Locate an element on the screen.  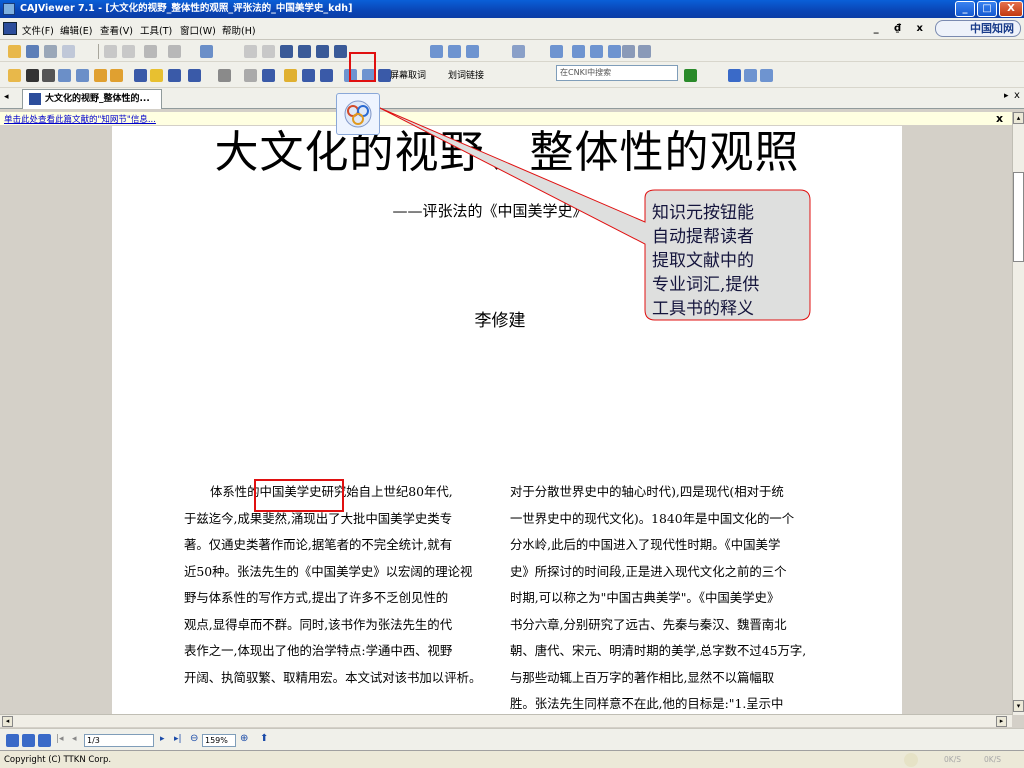
menu-tools: 工具(T) is located at coordinates (156, 30).